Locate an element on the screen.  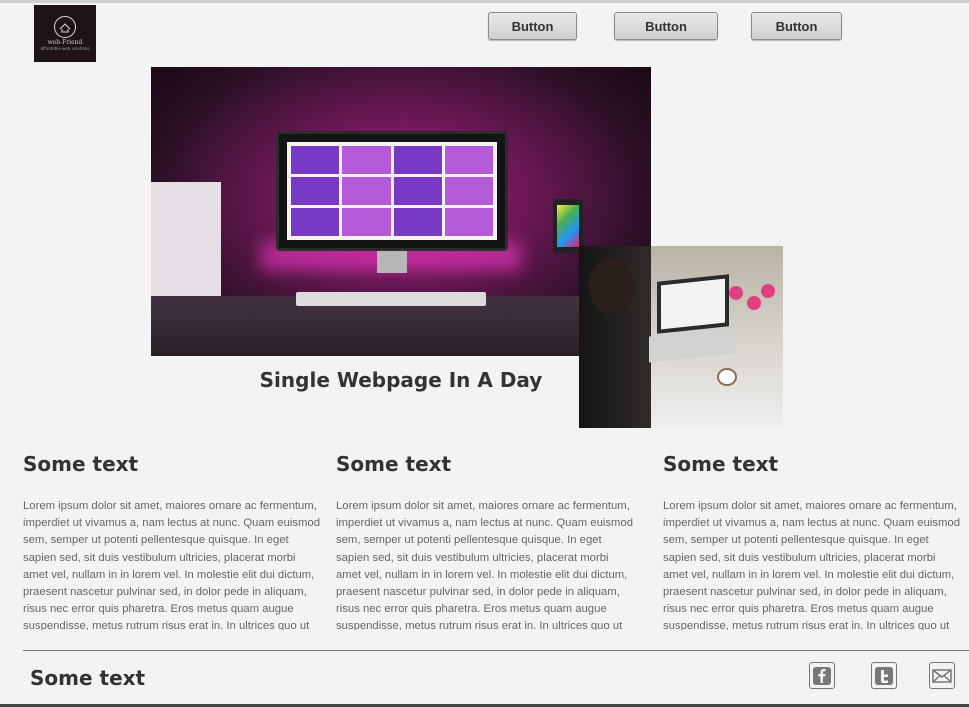
twitter-icon is located at coordinates (884, 675).